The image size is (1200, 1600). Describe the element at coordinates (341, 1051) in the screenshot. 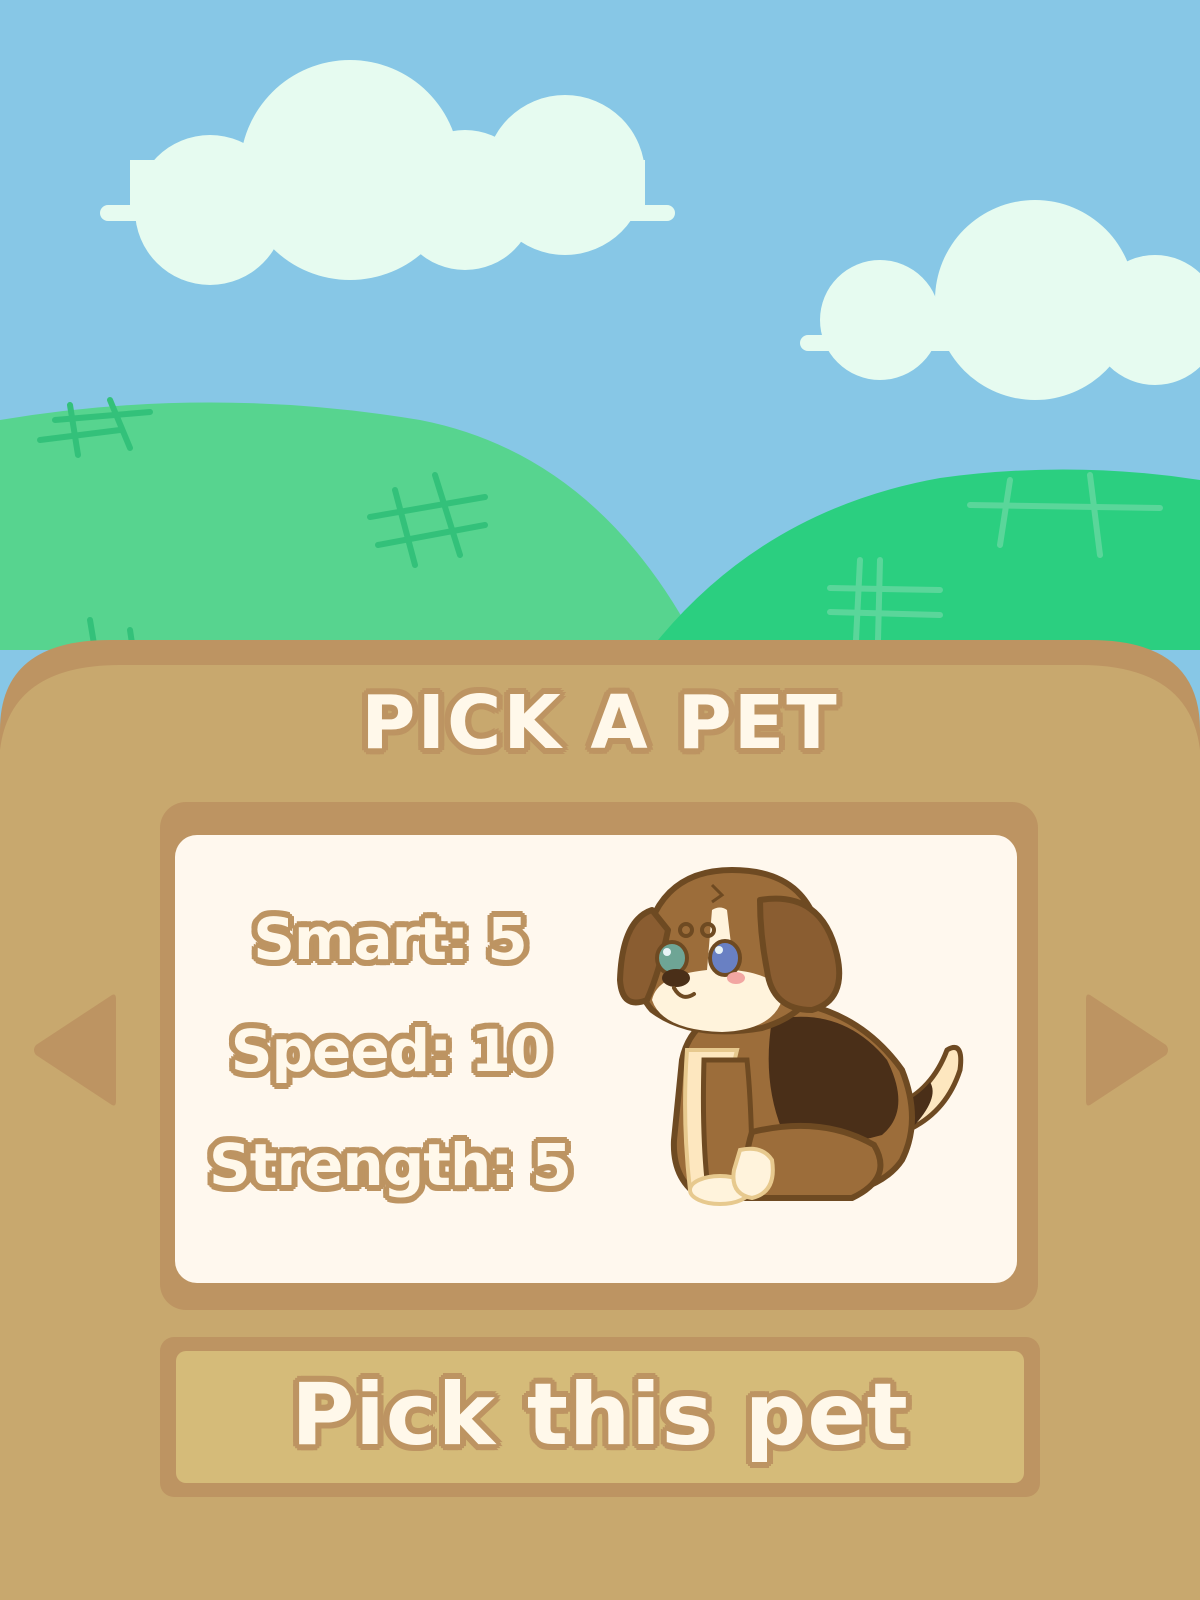

I see `stat-label: Speed:` at that location.